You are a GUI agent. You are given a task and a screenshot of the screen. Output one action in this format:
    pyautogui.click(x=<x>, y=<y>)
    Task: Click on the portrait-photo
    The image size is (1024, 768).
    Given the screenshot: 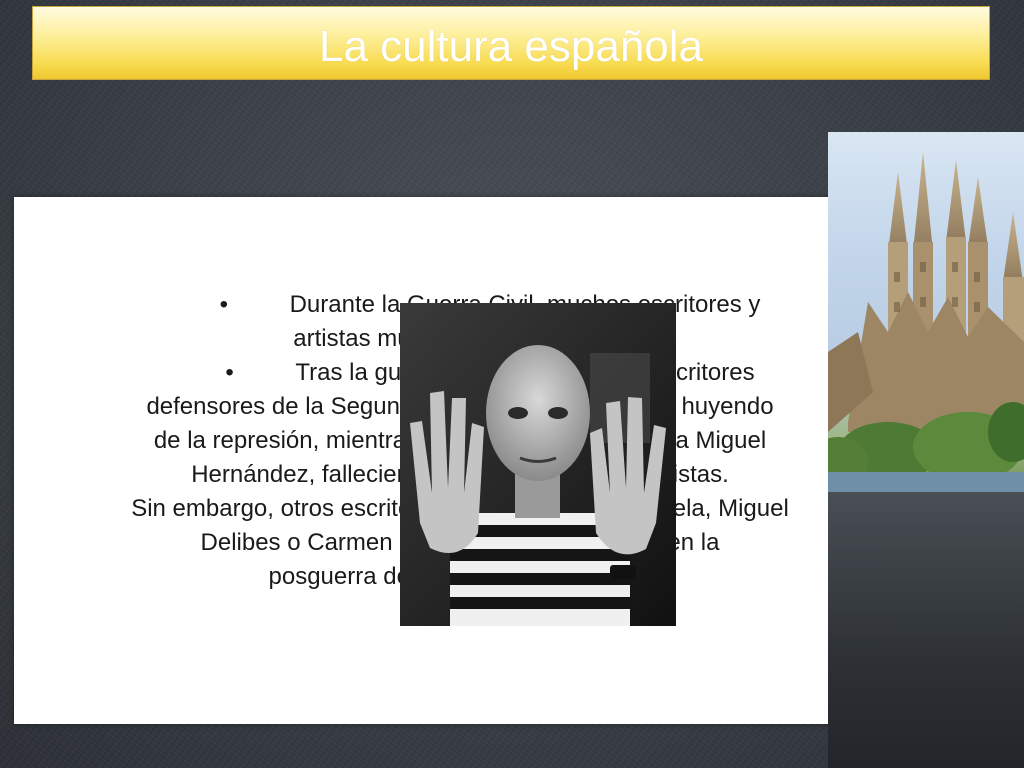 What is the action you would take?
    pyautogui.click(x=538, y=464)
    